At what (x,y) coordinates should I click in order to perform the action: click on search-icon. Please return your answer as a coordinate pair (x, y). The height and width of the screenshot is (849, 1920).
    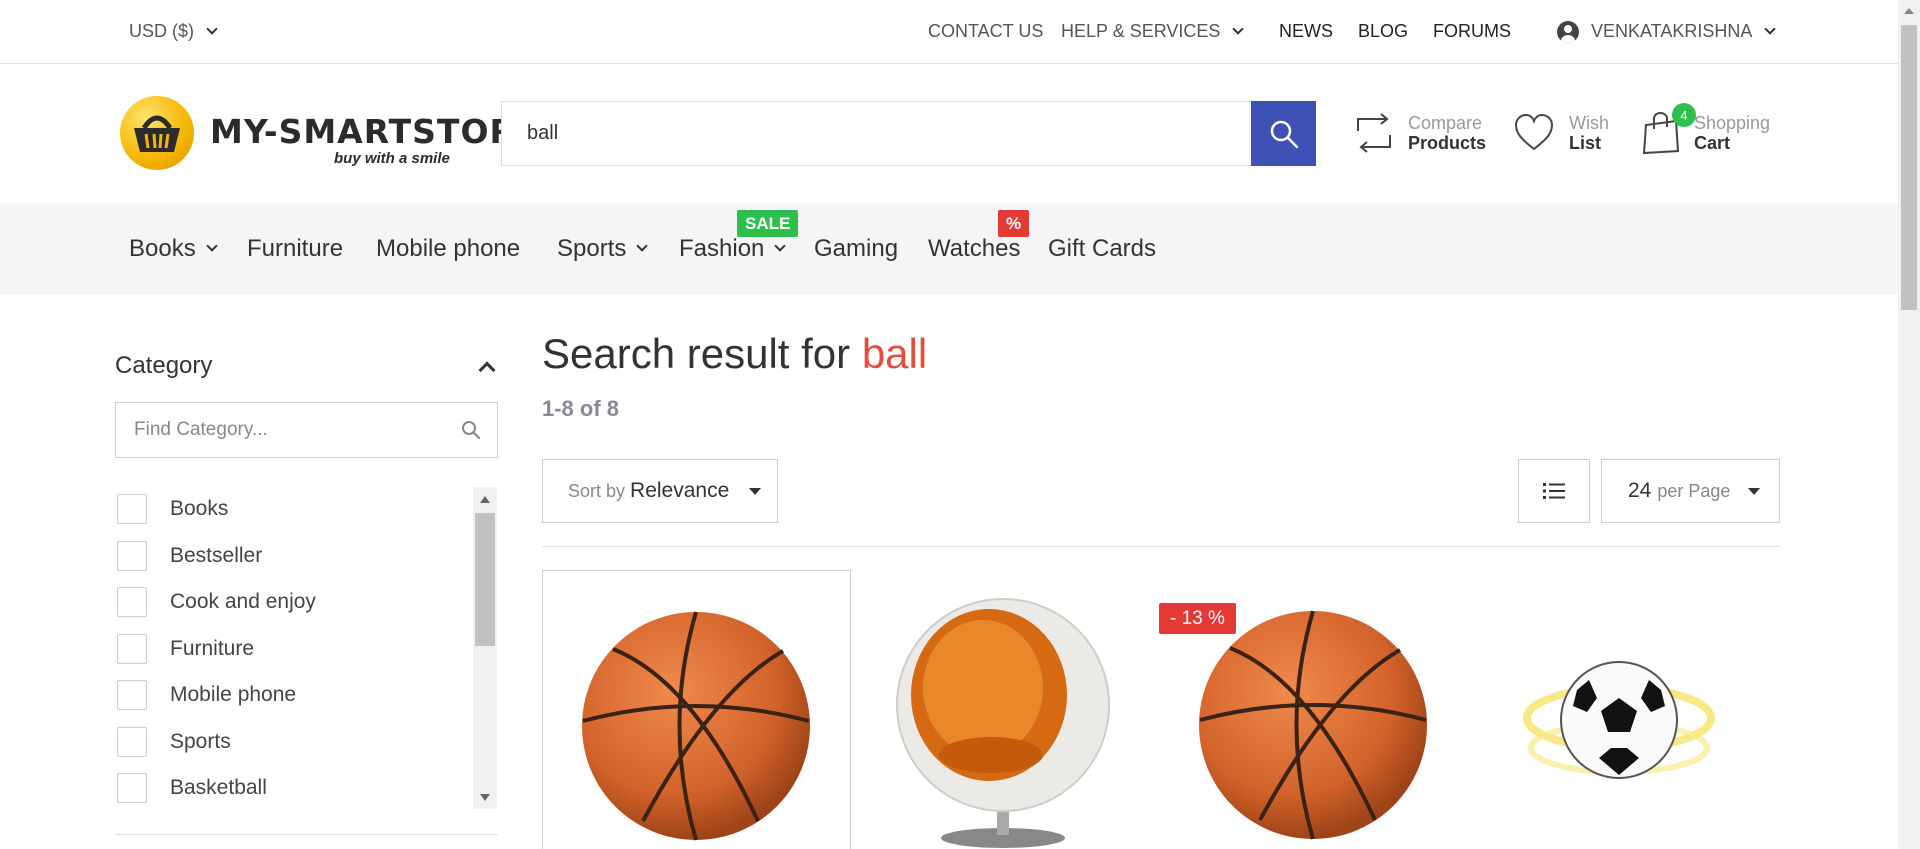
    Looking at the image, I should click on (471, 430).